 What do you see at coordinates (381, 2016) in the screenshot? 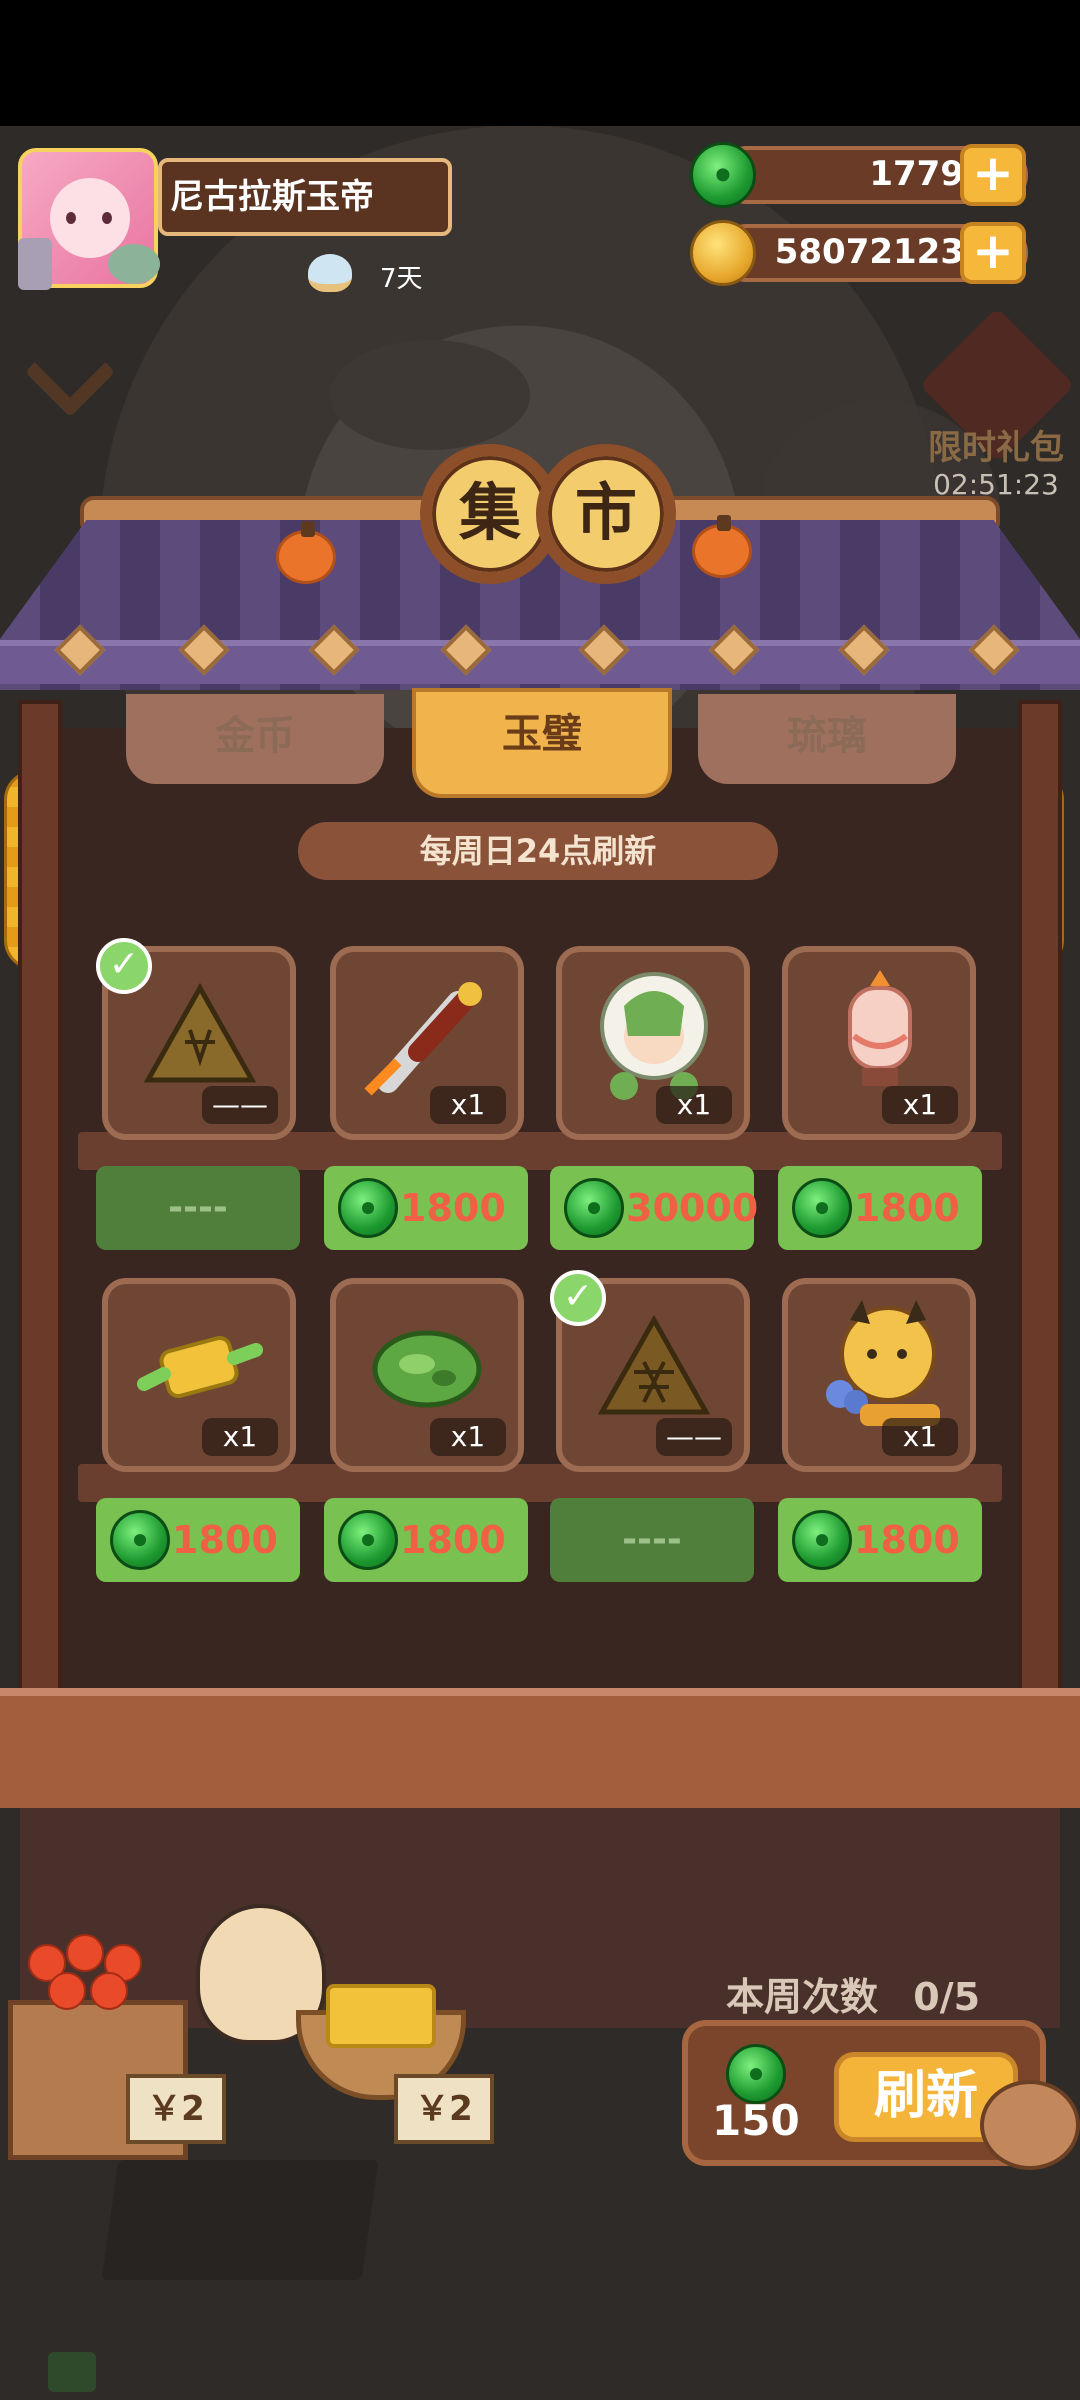
I see `butter-icon` at bounding box center [381, 2016].